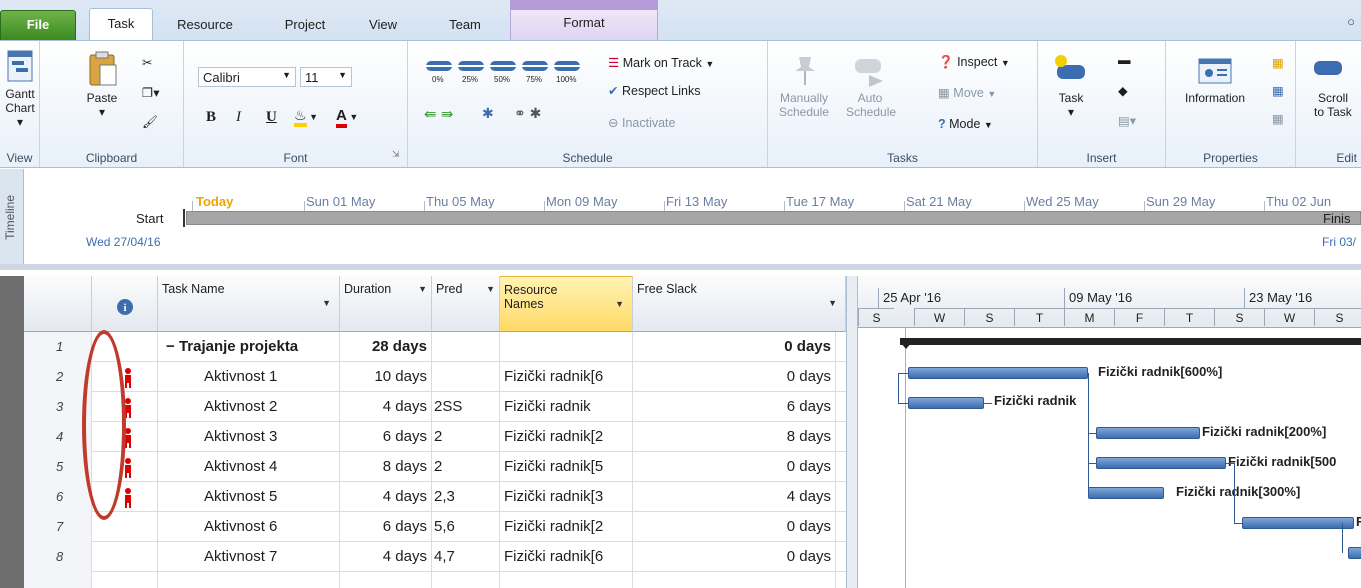 The width and height of the screenshot is (1361, 588). I want to click on duration-cell: 10 days, so click(386, 377).